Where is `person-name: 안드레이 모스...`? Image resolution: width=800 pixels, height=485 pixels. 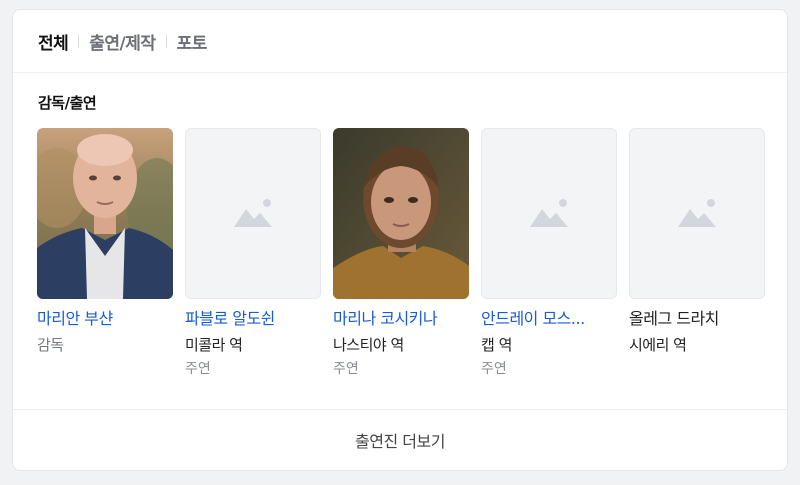 person-name: 안드레이 모스... is located at coordinates (551, 319).